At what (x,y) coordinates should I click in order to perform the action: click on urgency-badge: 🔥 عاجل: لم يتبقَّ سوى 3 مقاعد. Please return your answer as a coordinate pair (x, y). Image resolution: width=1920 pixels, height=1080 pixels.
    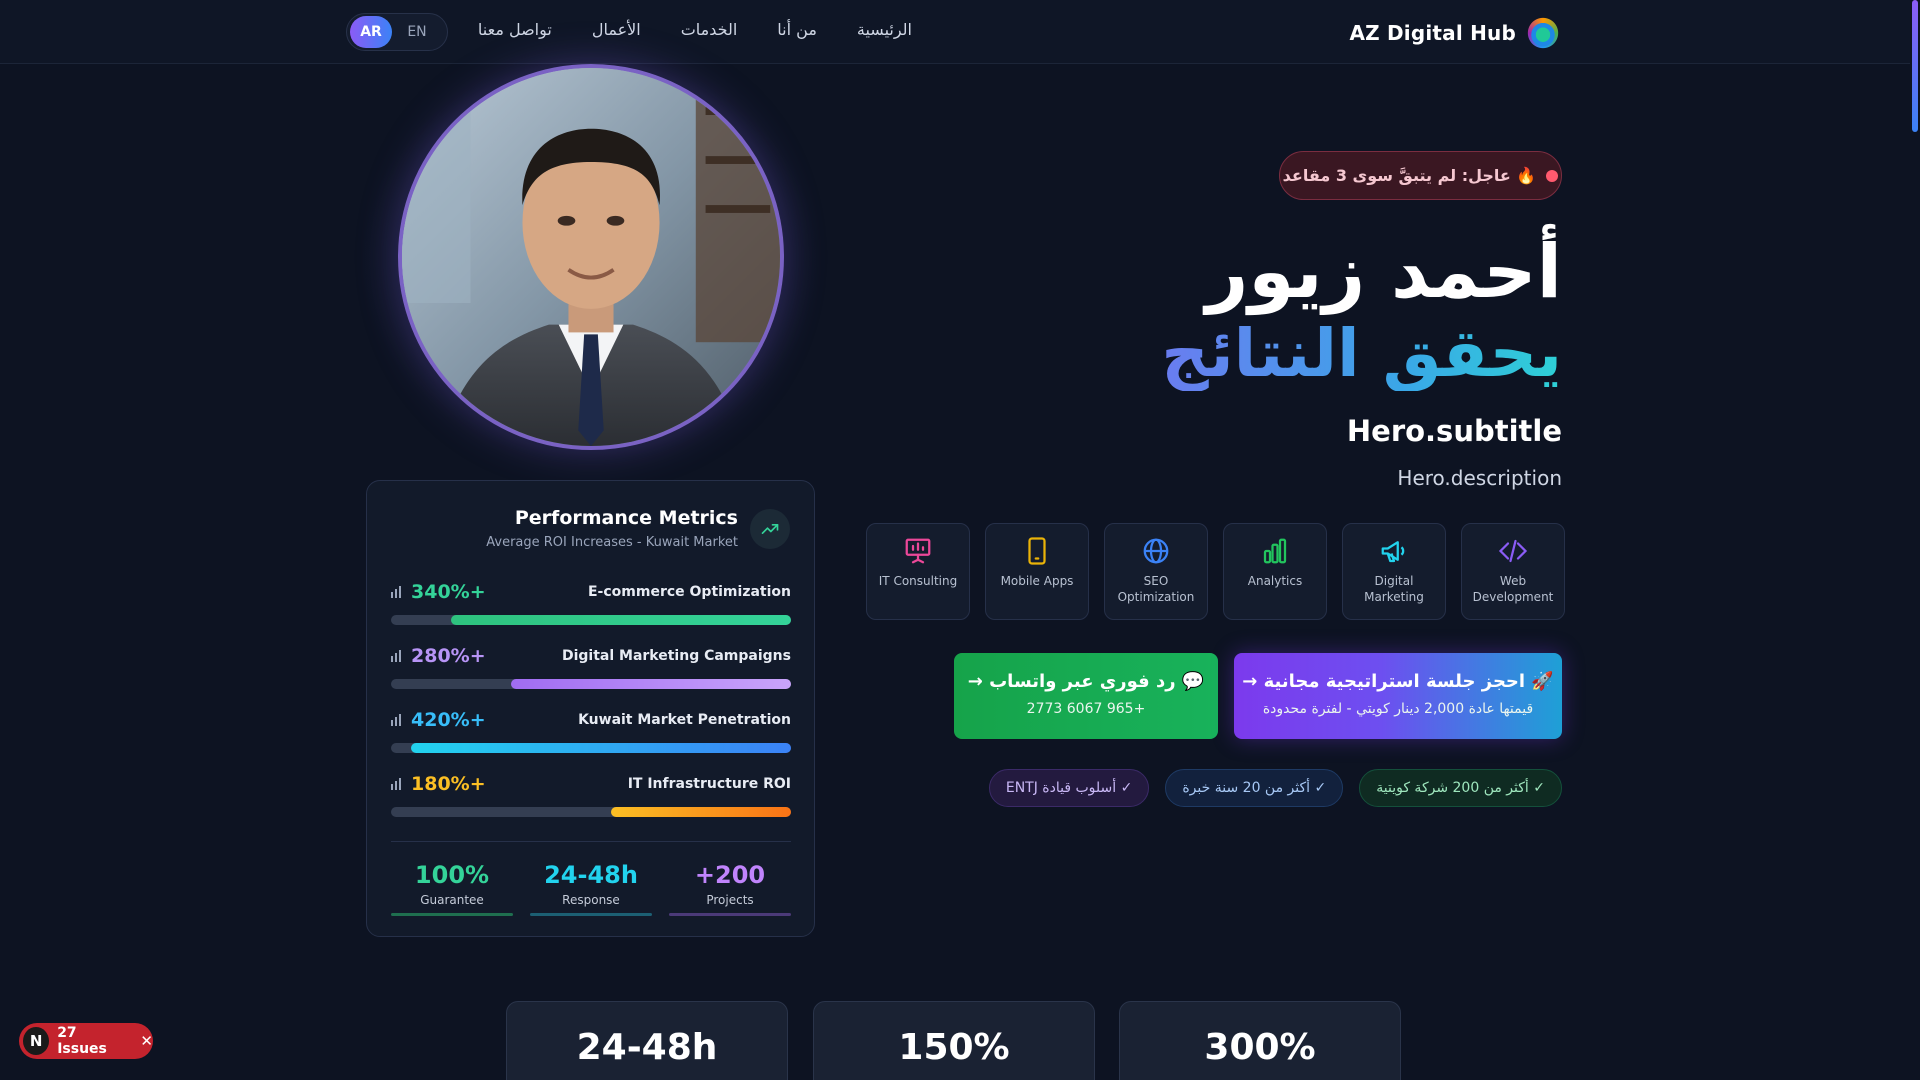
    Looking at the image, I should click on (1420, 175).